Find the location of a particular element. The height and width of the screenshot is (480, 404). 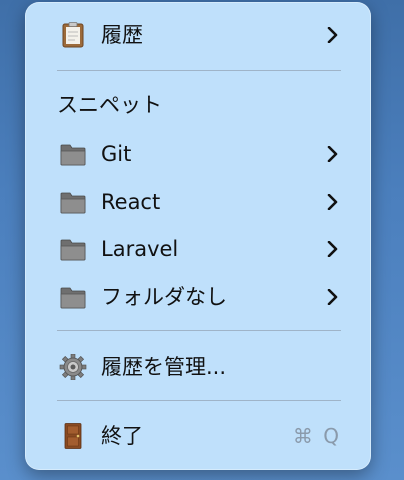

menu-item-folder-none: フォルダなし is located at coordinates (198, 297).